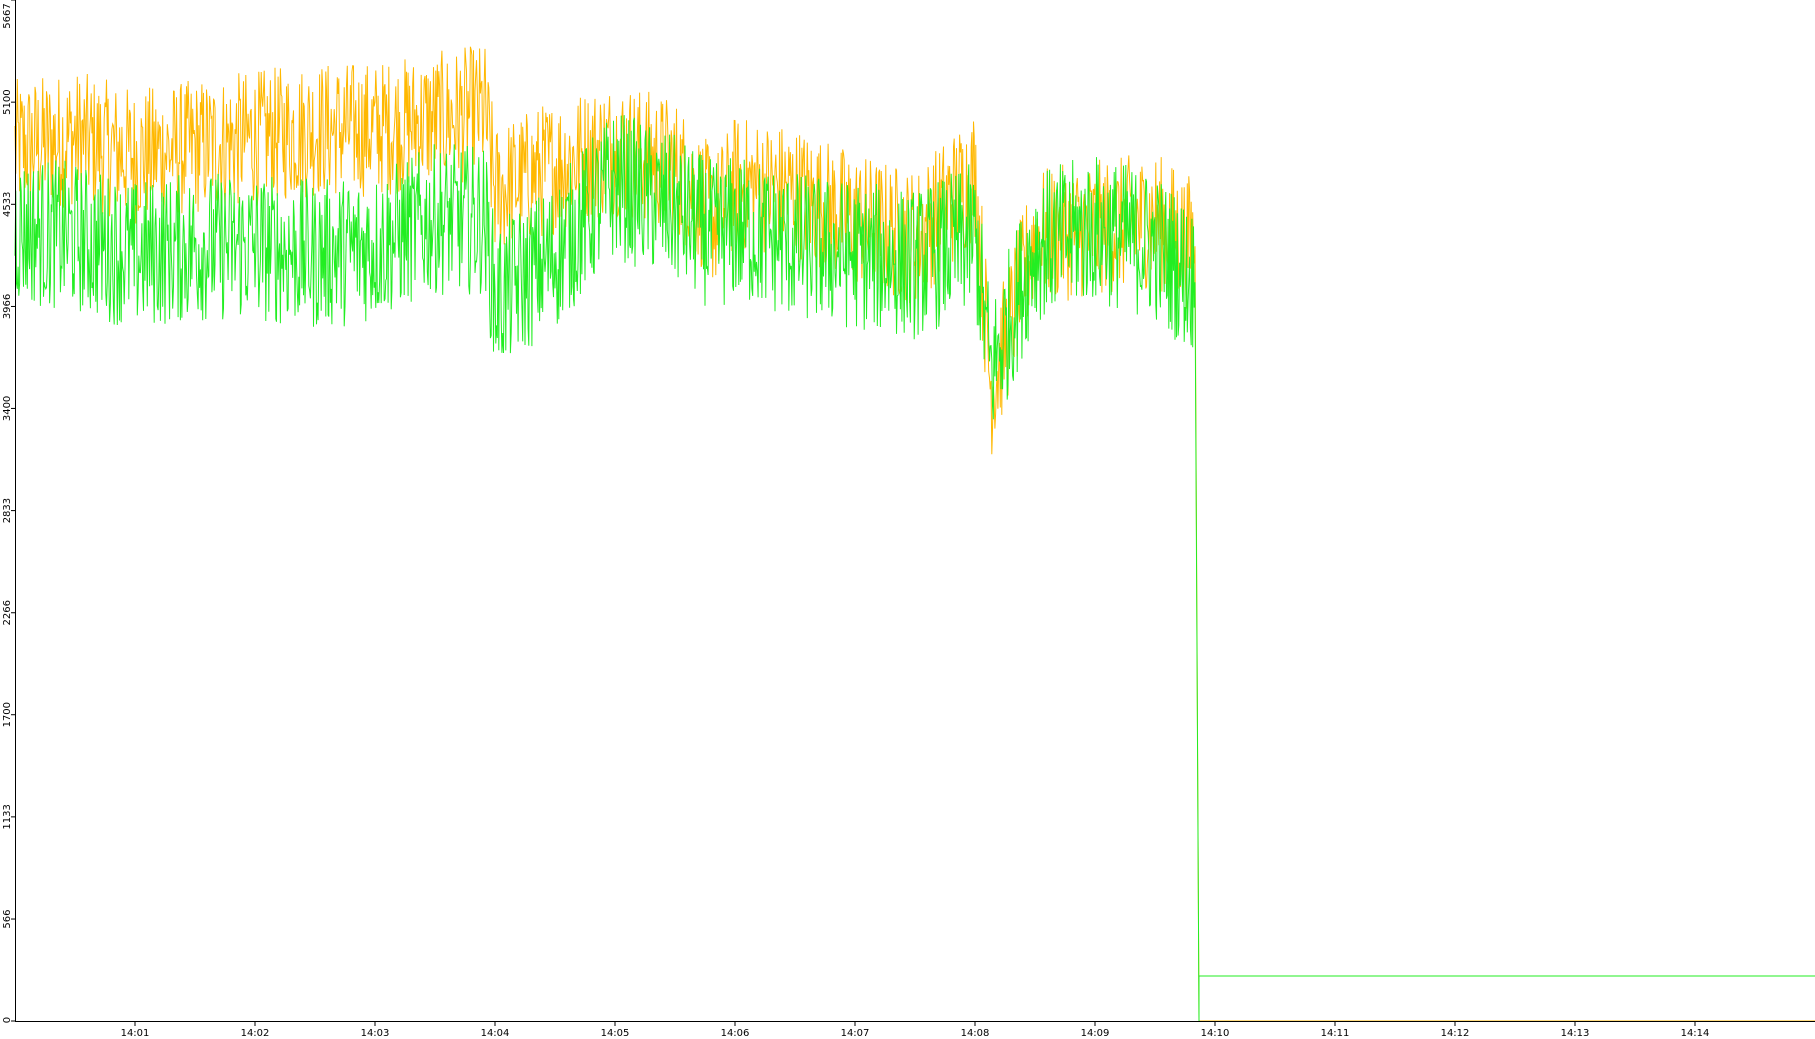  I want to click on x-tick-label: 14:01, so click(135, 1033).